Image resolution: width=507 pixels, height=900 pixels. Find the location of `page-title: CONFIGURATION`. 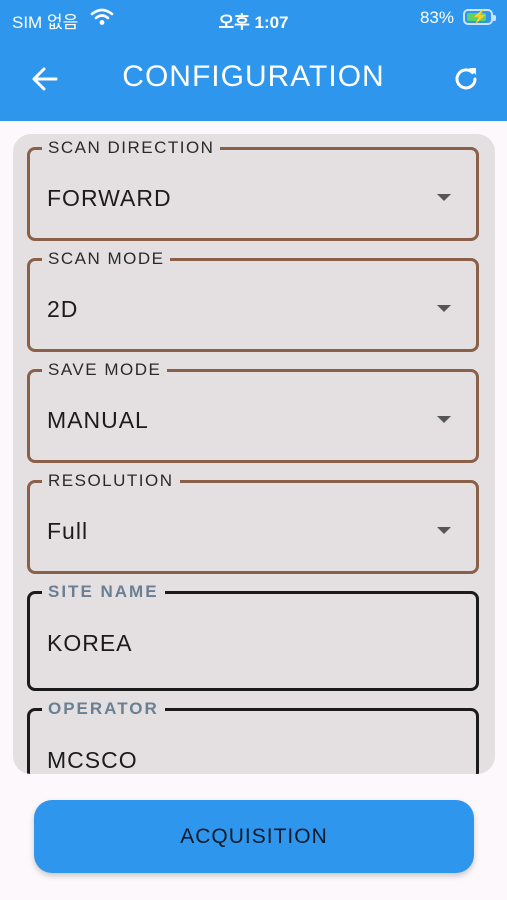

page-title: CONFIGURATION is located at coordinates (253, 76).